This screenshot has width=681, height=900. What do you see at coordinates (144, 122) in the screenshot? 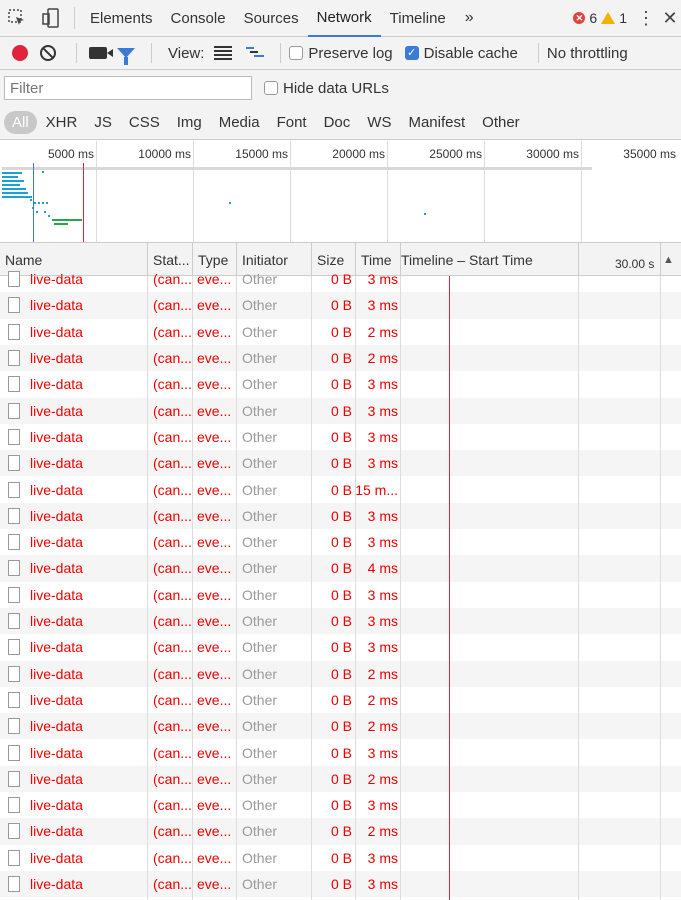
I see `type-css: CSS` at bounding box center [144, 122].